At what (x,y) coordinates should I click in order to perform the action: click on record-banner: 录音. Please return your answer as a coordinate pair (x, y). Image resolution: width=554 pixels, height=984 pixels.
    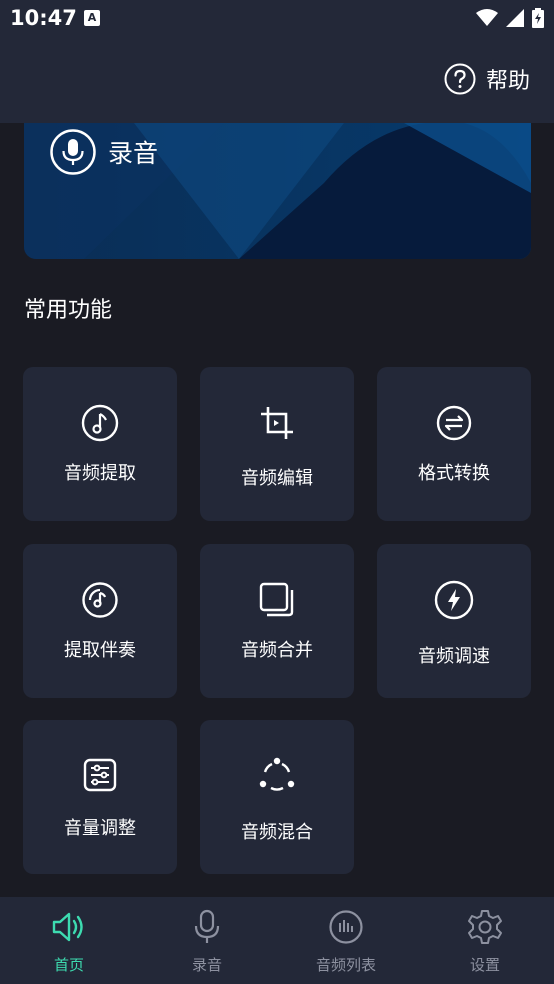
    Looking at the image, I should click on (277, 191).